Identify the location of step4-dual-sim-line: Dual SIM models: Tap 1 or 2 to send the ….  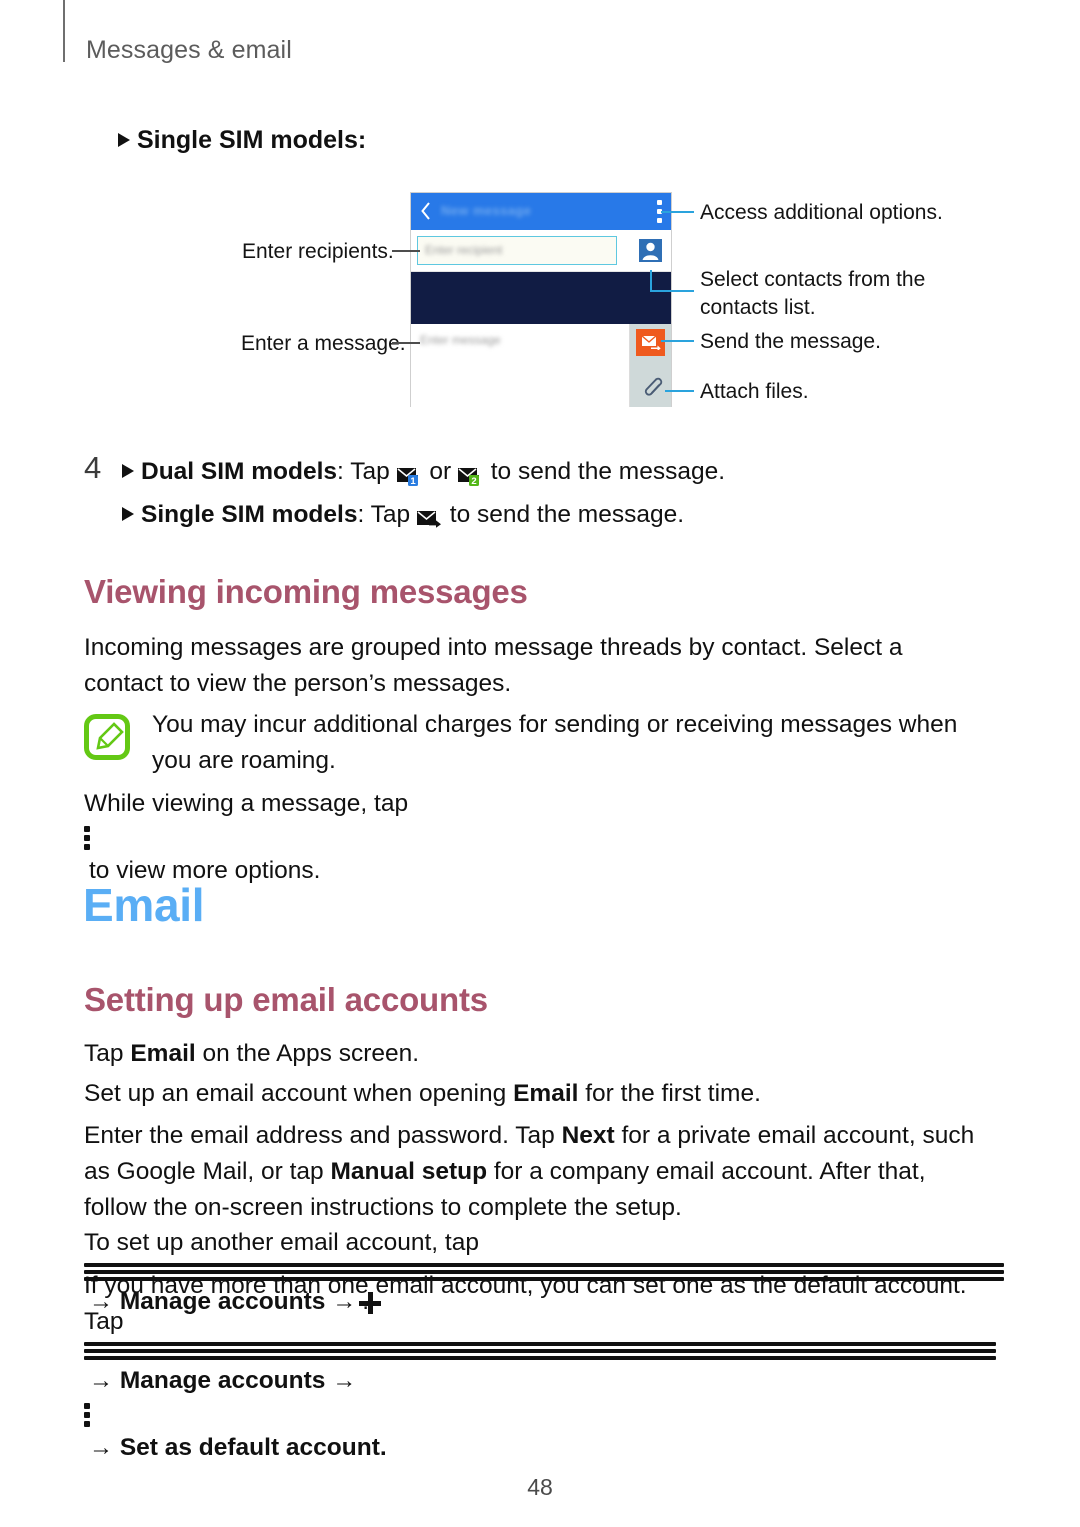
(472, 474).